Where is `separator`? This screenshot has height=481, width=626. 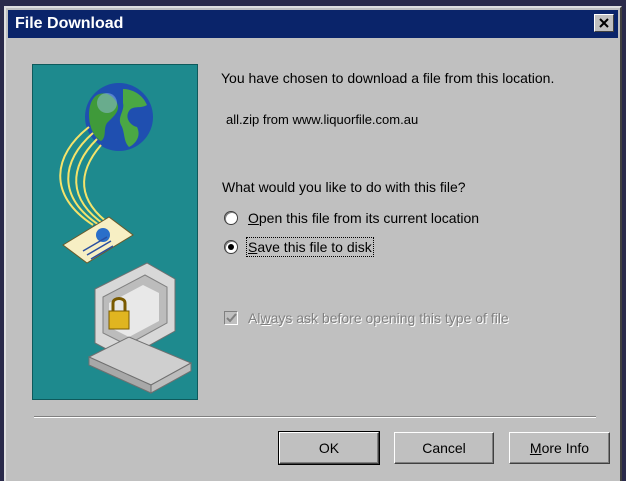
separator is located at coordinates (315, 417).